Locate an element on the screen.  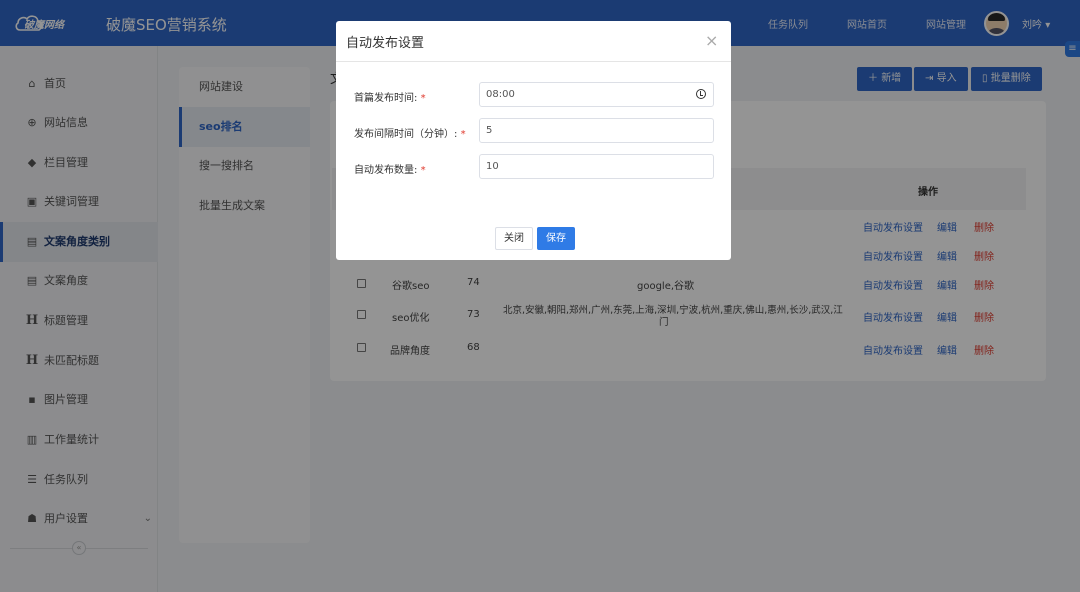
publish-interval-label: 发布间隔时间（分钟）: * is located at coordinates (410, 132).